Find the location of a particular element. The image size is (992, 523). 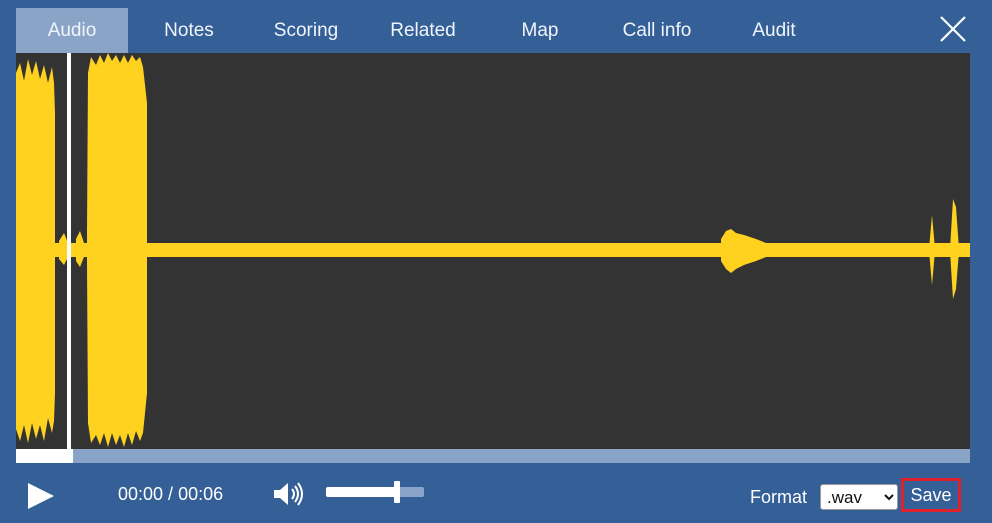

time-display: 00:00 / 00:06 is located at coordinates (170, 494).